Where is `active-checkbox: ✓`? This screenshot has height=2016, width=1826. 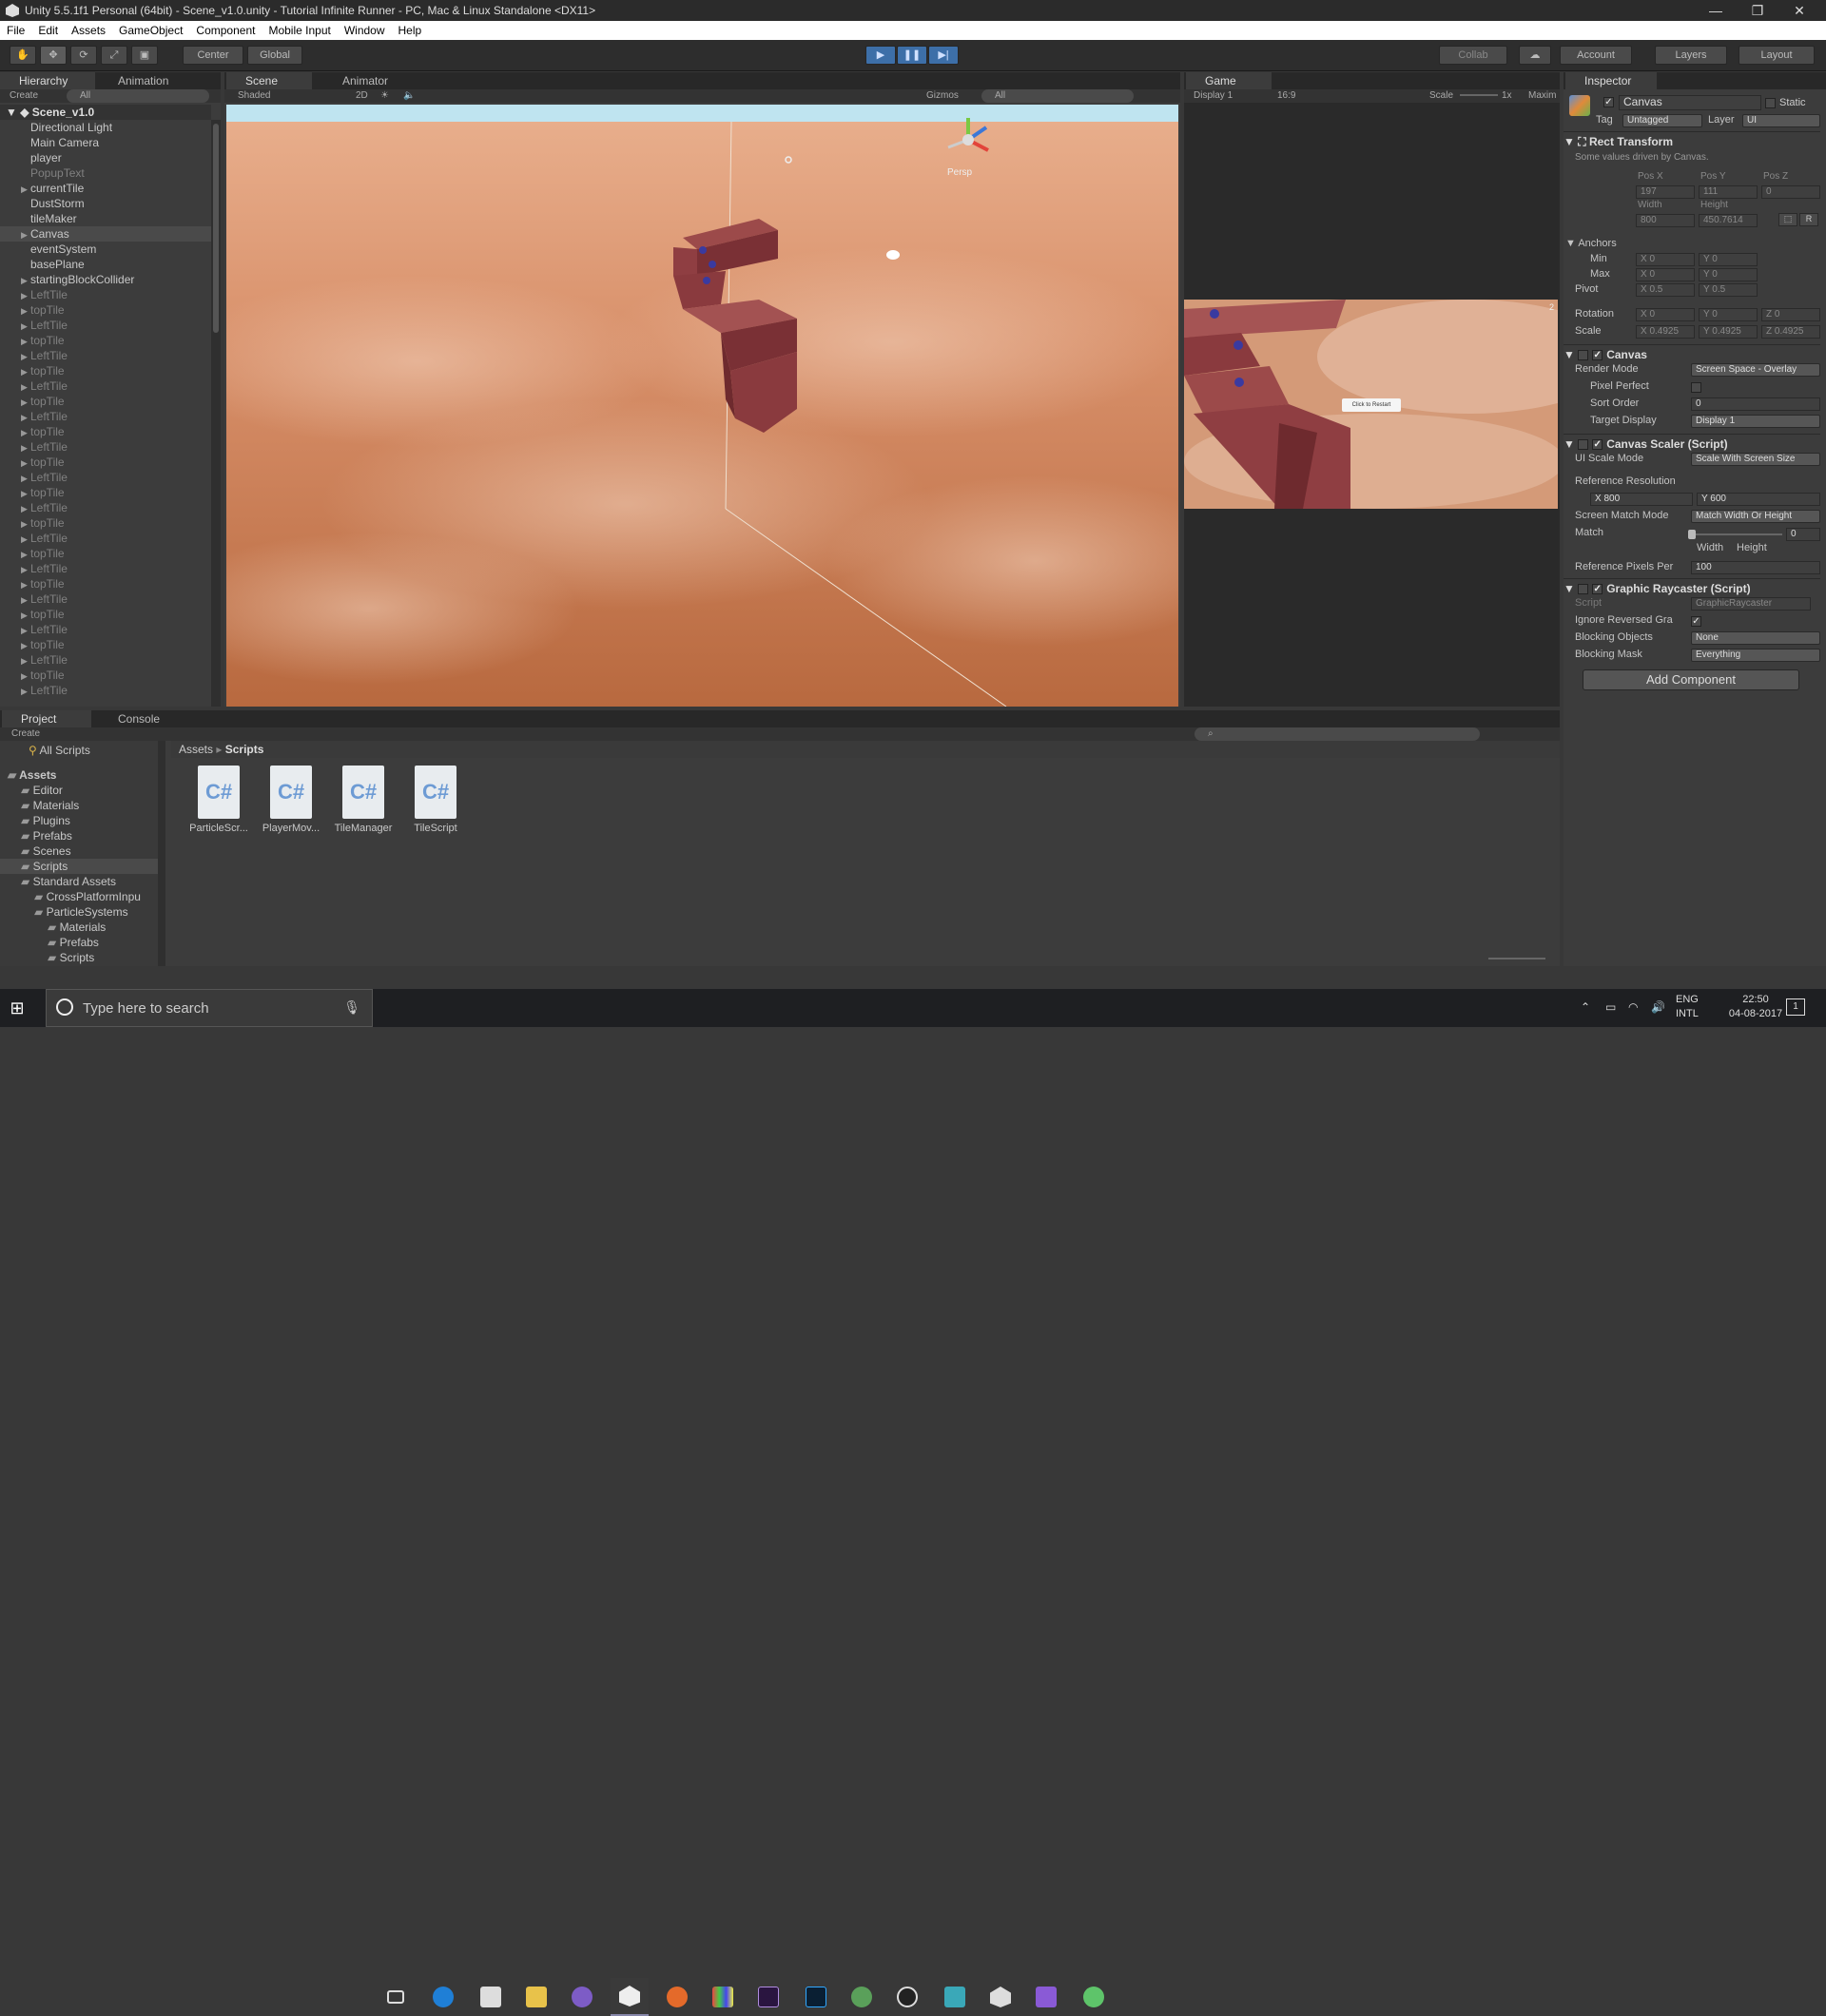
active-checkbox: ✓ is located at coordinates (1608, 102).